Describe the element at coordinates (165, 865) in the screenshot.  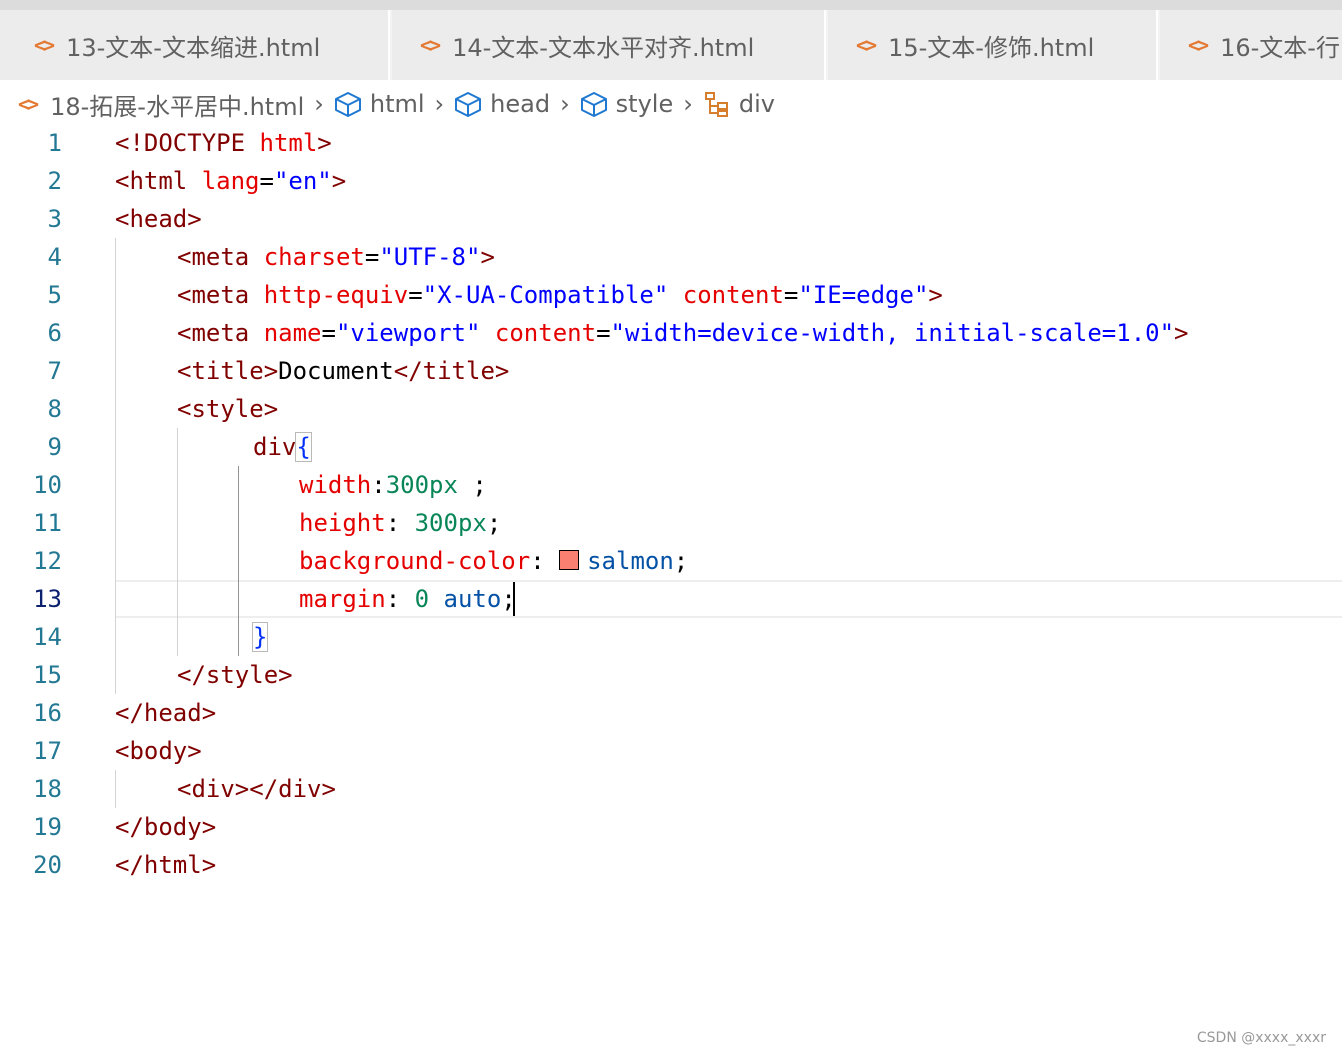
I see `code-line-20: </html>` at that location.